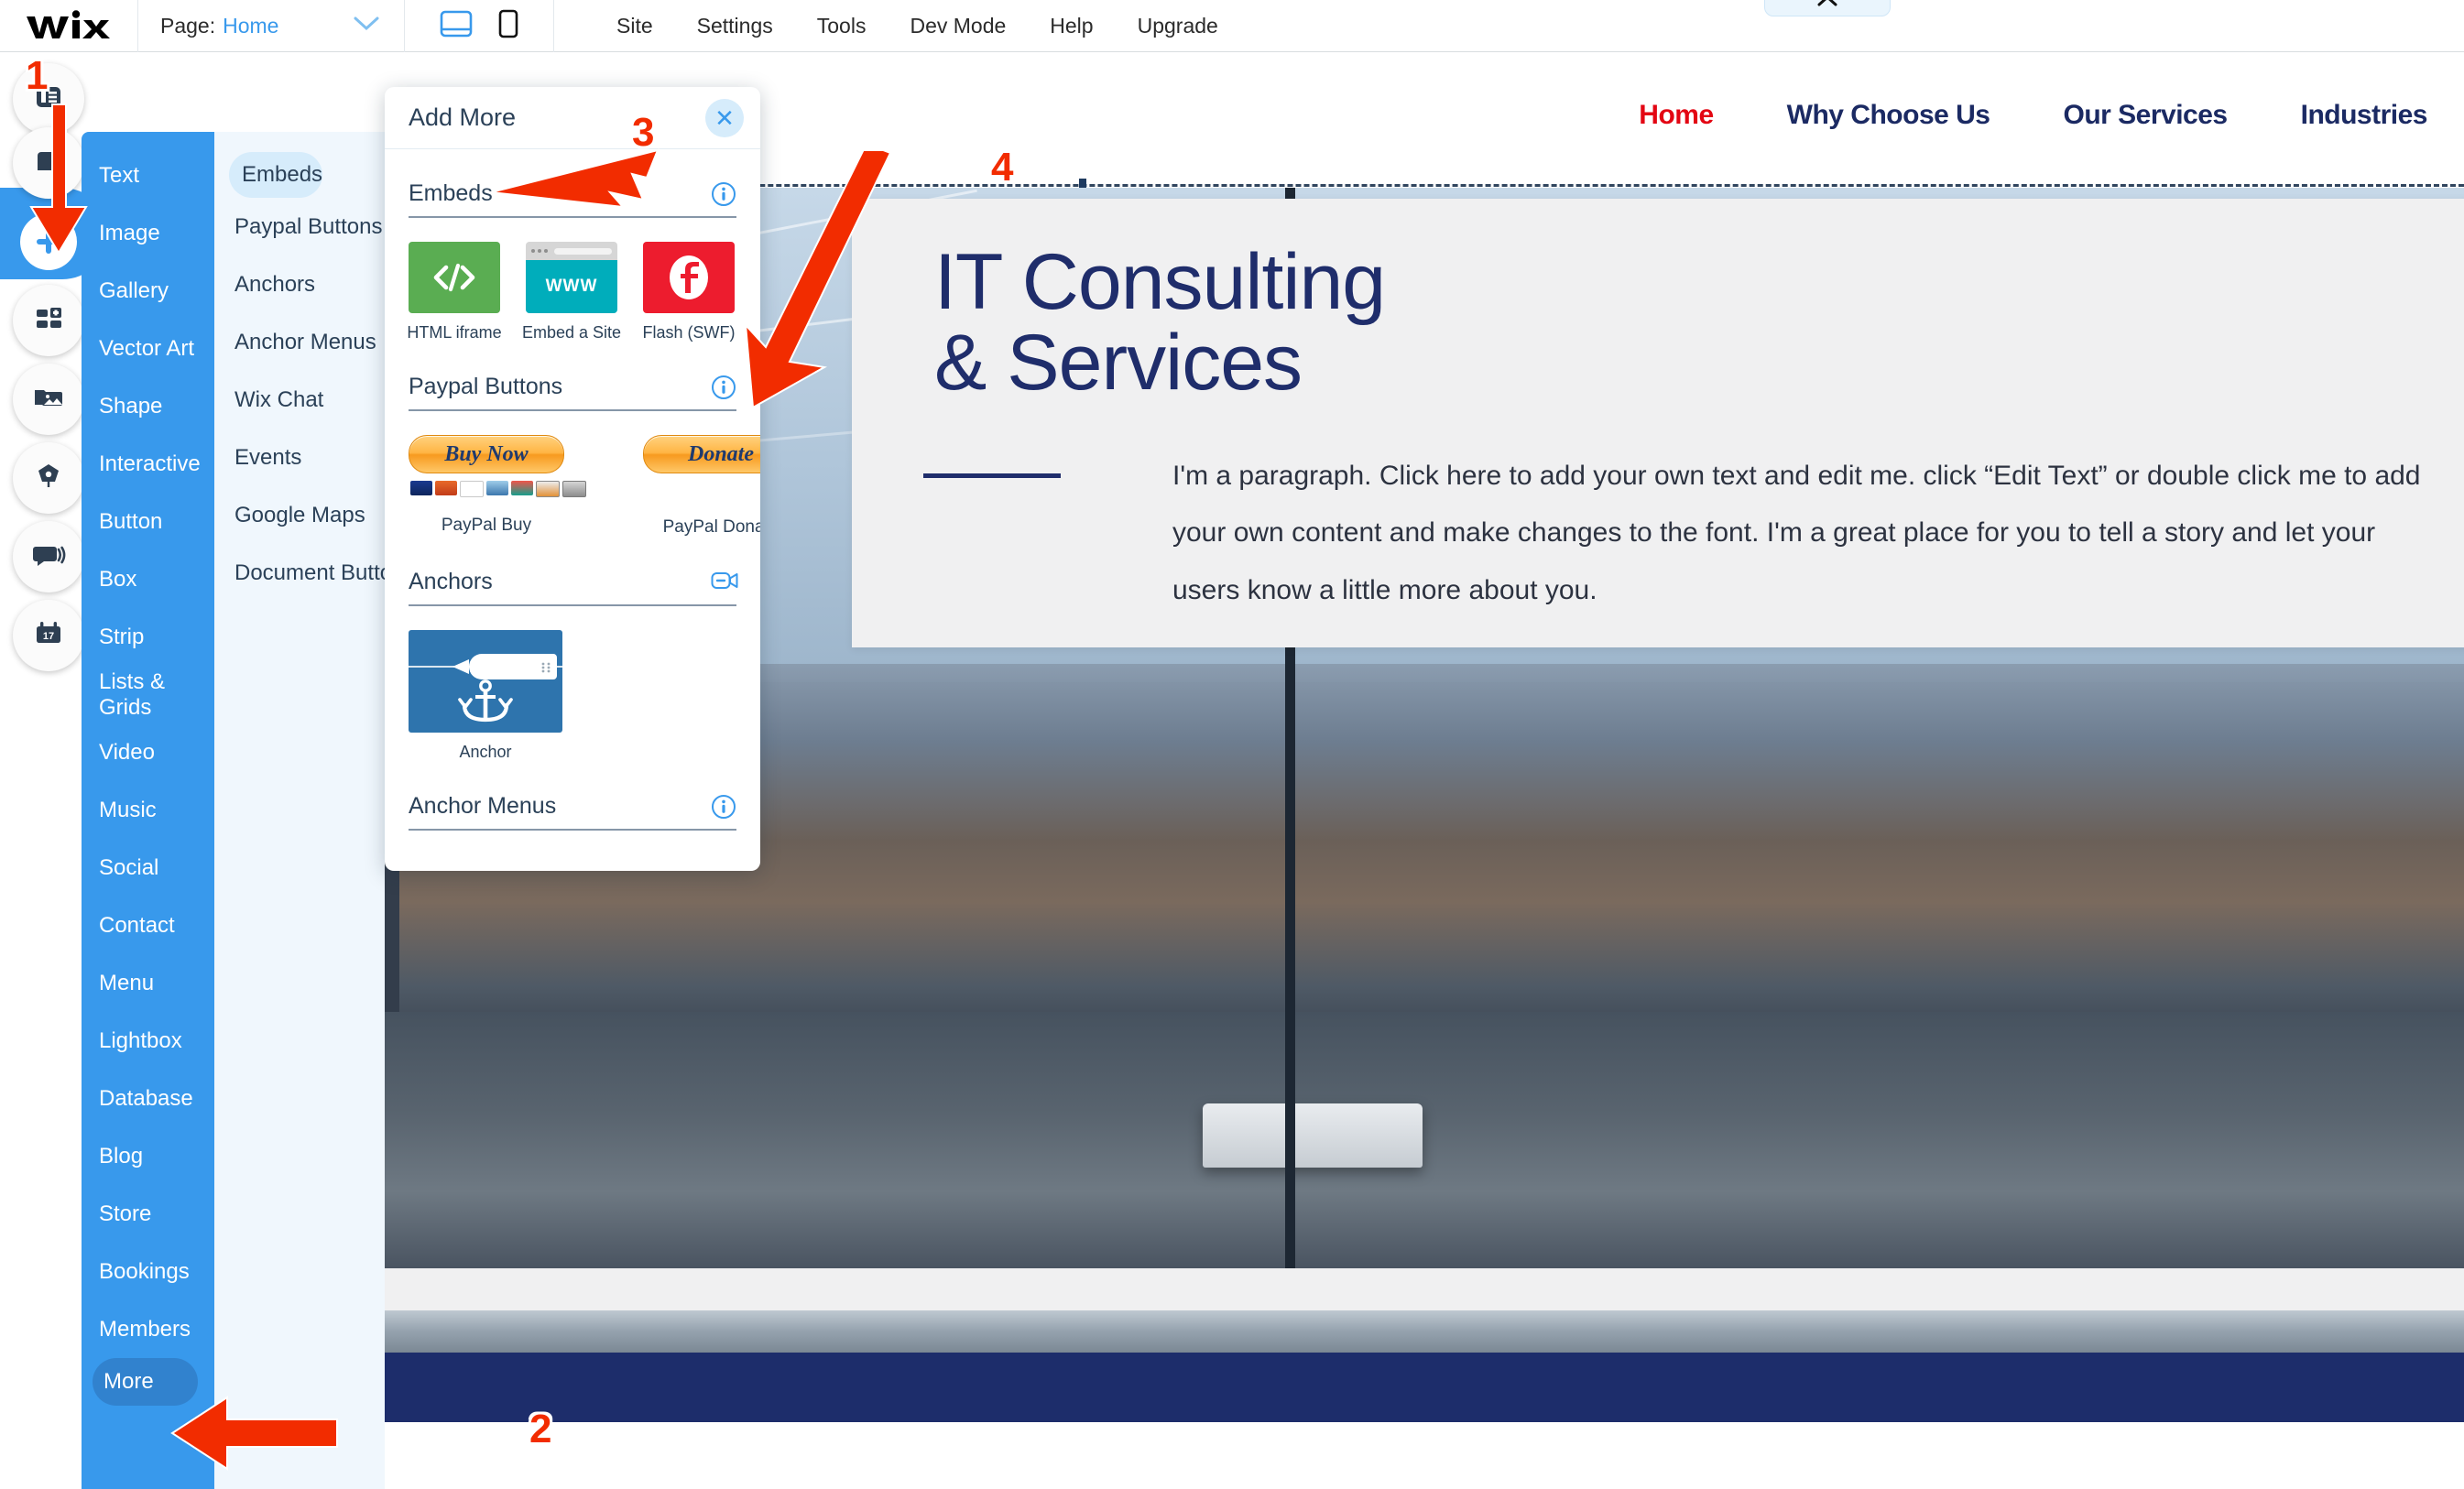 Image resolution: width=2464 pixels, height=1489 pixels. What do you see at coordinates (314, 573) in the screenshot?
I see `subcategory-document-buttons: Document Buttons` at bounding box center [314, 573].